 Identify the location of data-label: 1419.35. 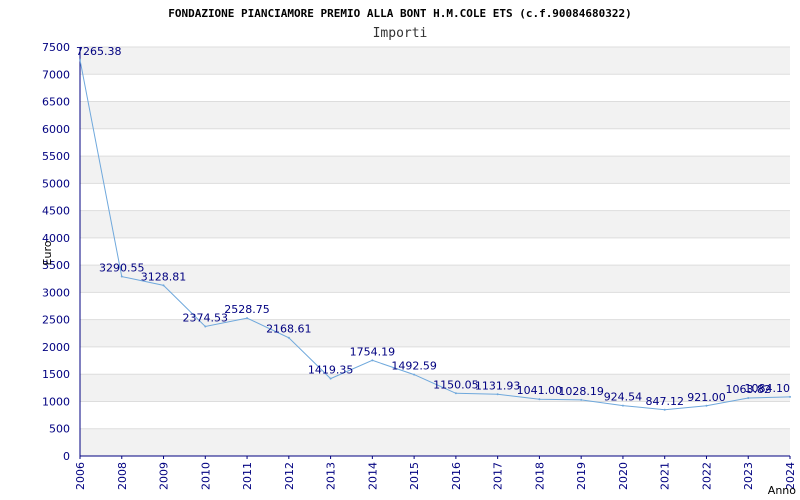
(331, 370).